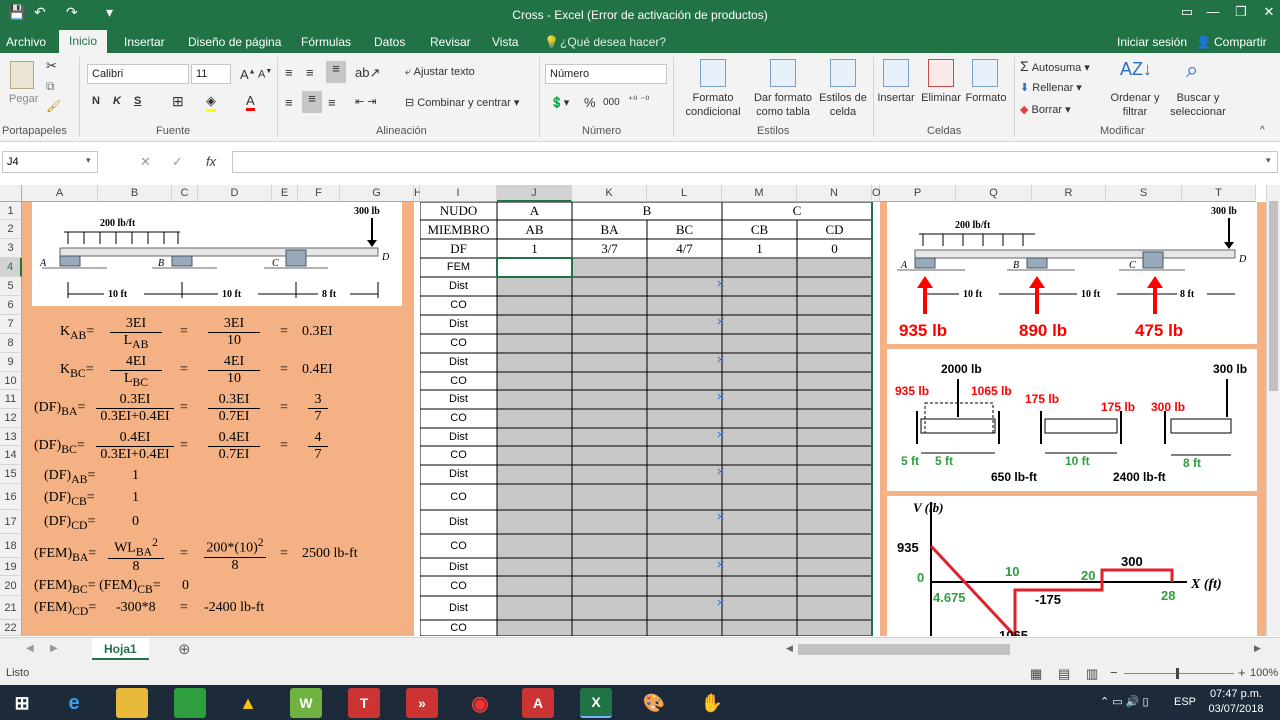 The image size is (1280, 720). I want to click on scroll-right-icon: ▶, so click(1257, 648).